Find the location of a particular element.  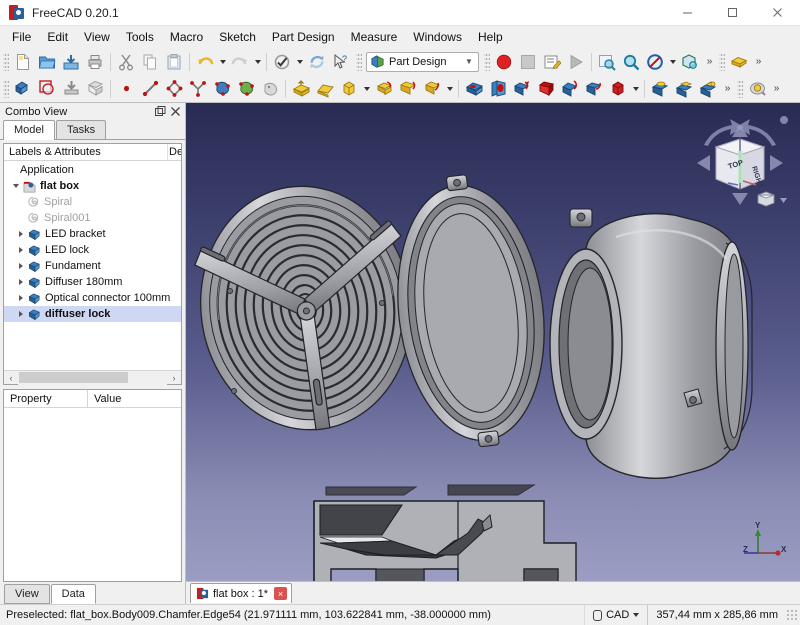

undo-dropdown-icon is located at coordinates (222, 62).